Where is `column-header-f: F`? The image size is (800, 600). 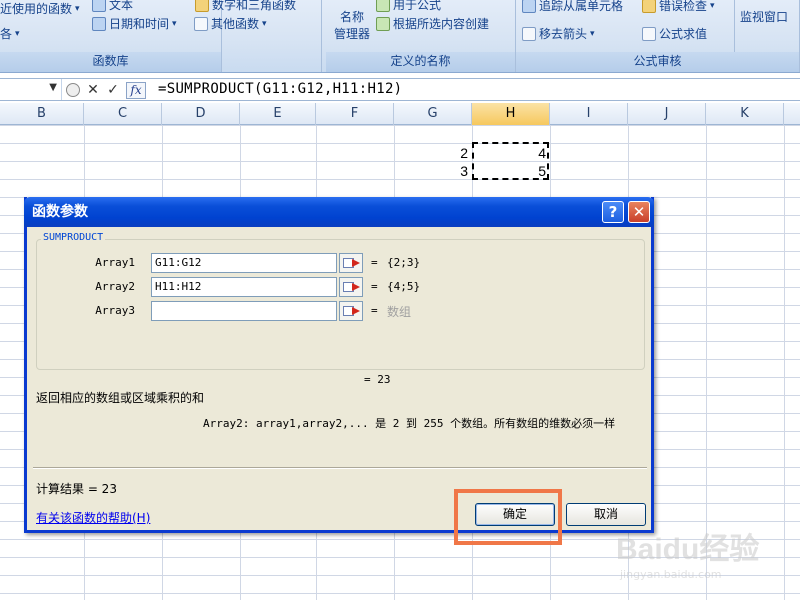
column-header-f: F is located at coordinates (355, 114).